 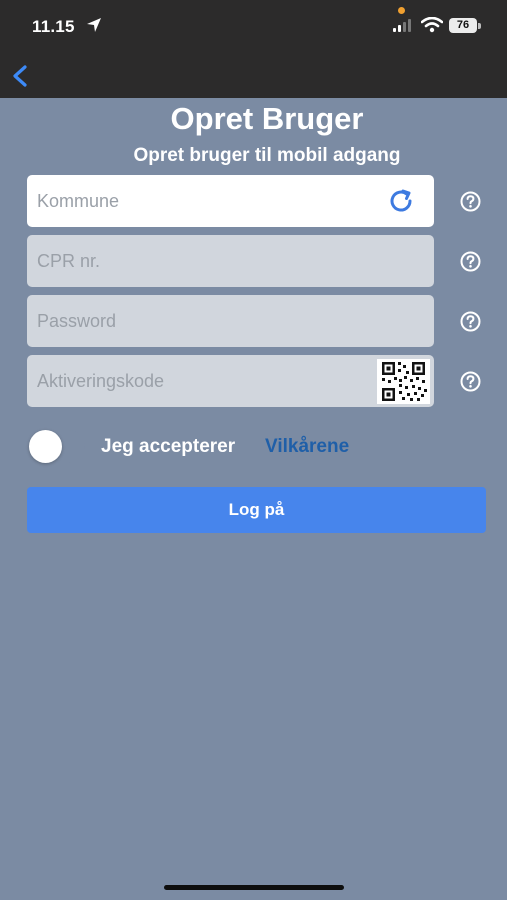 What do you see at coordinates (197, 261) in the screenshot?
I see `cpr-input` at bounding box center [197, 261].